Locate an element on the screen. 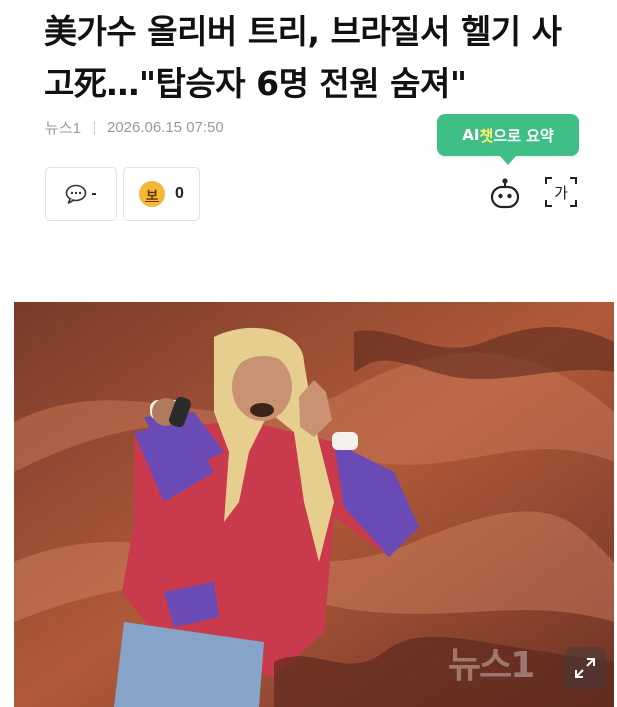  article-headline: 美가수 올리버 트리, 브라질서 헬기 사고死…"탑승자 6명 전원 숨져" is located at coordinates (303, 57).